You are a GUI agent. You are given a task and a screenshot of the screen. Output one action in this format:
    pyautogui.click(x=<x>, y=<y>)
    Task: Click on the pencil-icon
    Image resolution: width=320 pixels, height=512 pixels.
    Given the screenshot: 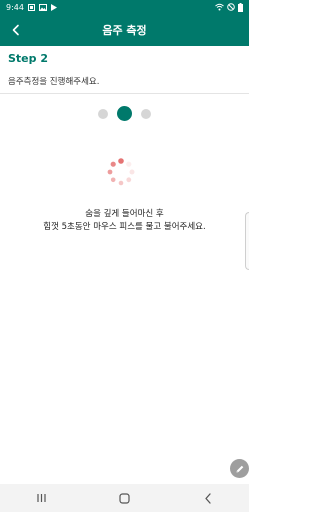 What is the action you would take?
    pyautogui.click(x=239, y=468)
    